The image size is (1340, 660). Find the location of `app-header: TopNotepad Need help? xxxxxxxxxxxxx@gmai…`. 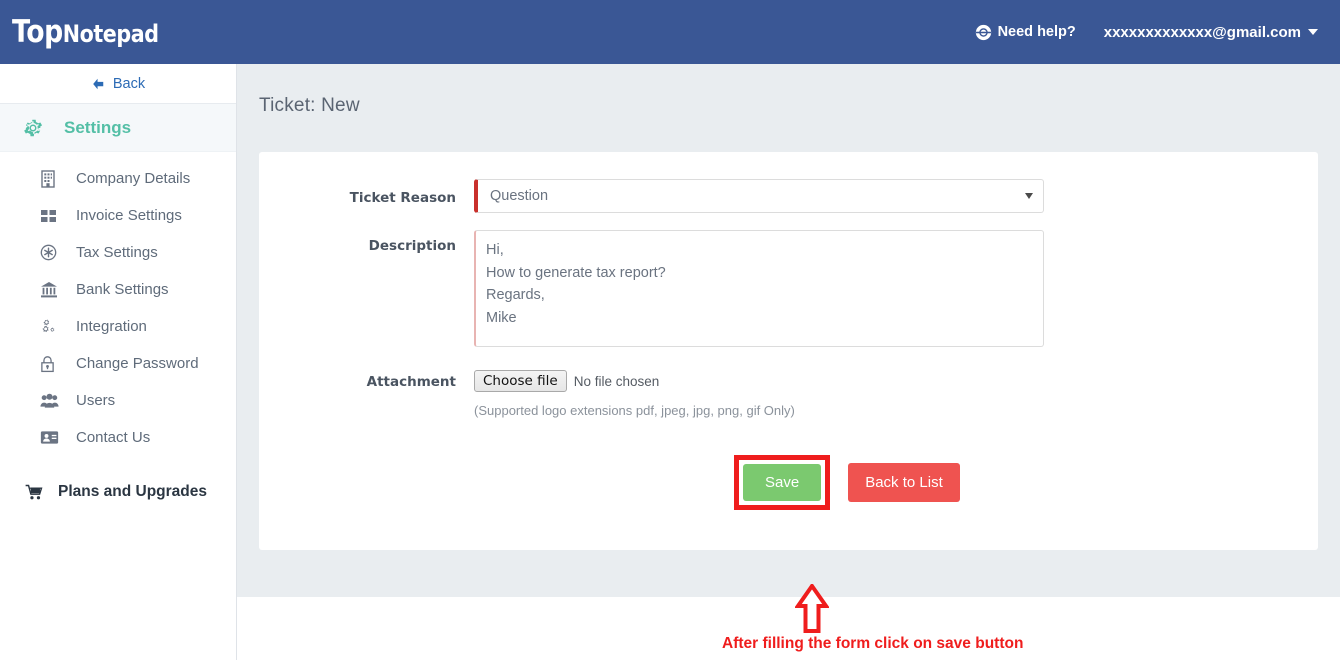

app-header: TopNotepad Need help? xxxxxxxxxxxxx@gmai… is located at coordinates (670, 32).